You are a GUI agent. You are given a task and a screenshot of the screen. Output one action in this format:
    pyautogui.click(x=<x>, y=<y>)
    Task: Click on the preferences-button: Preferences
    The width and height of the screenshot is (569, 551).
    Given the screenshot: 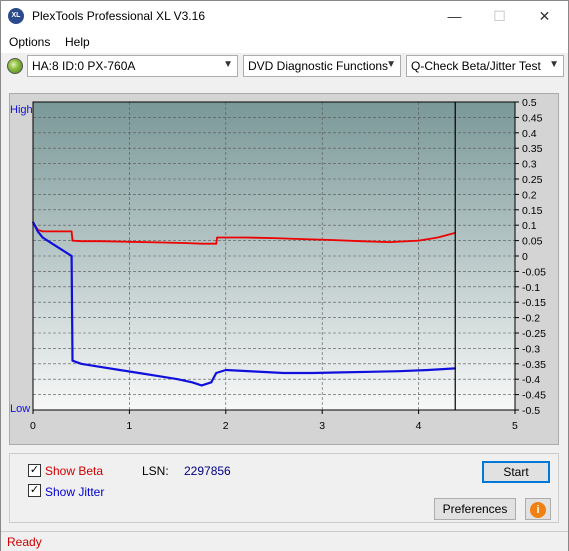 What is the action you would take?
    pyautogui.click(x=475, y=509)
    